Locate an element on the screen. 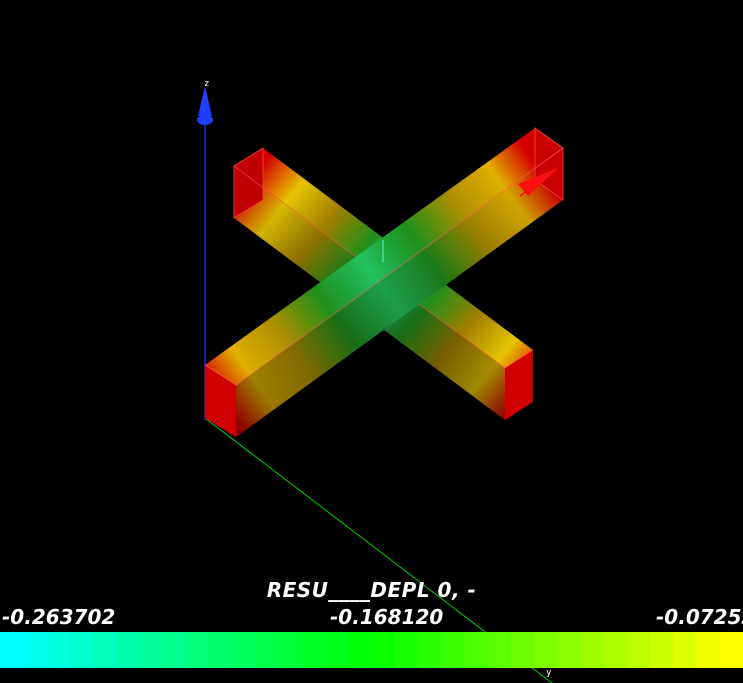 This screenshot has height=683, width=743. y-axis-label: y is located at coordinates (549, 673).